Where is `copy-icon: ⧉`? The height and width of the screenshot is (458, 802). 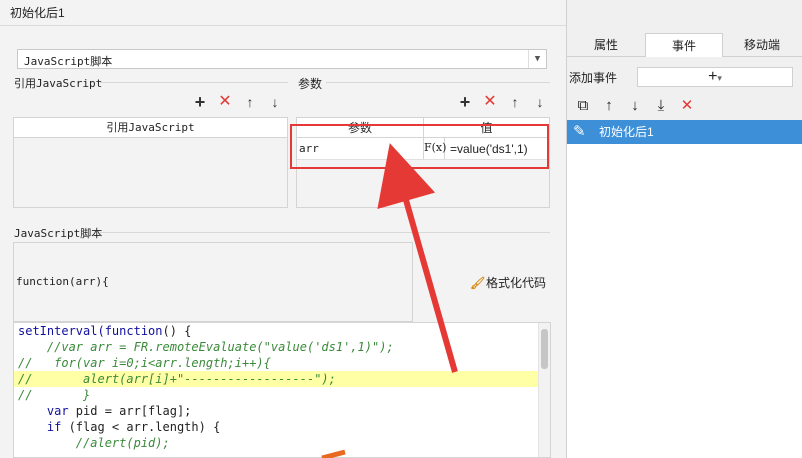
copy-icon: ⧉ is located at coordinates (583, 106).